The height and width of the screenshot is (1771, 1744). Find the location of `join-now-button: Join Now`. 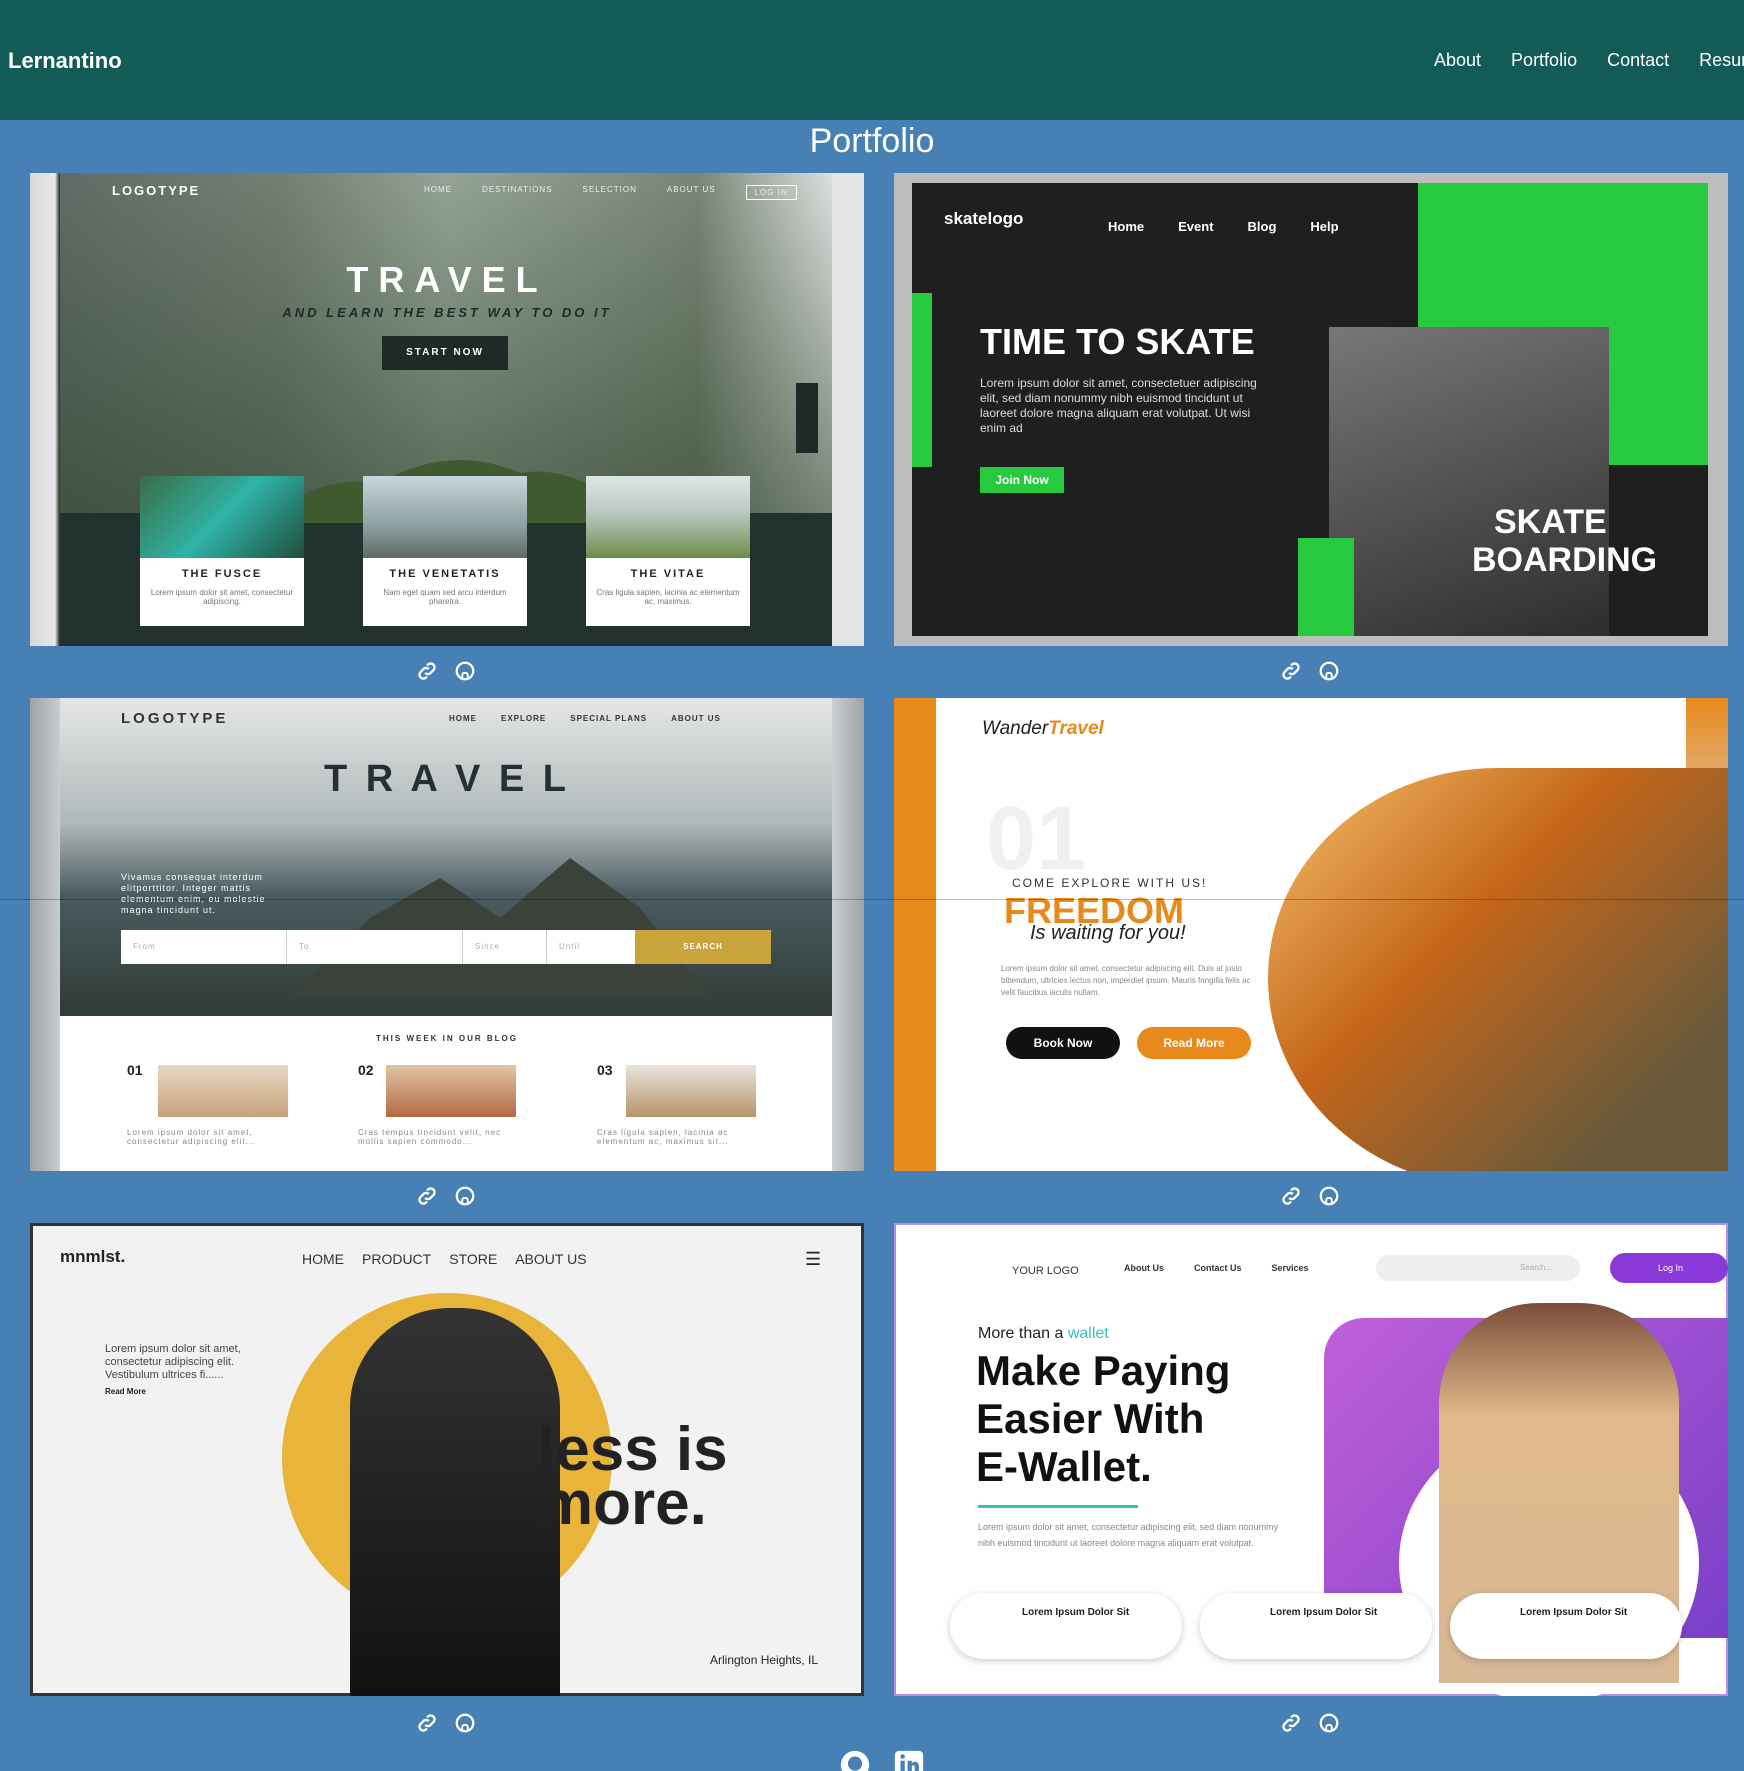

join-now-button: Join Now is located at coordinates (1022, 480).